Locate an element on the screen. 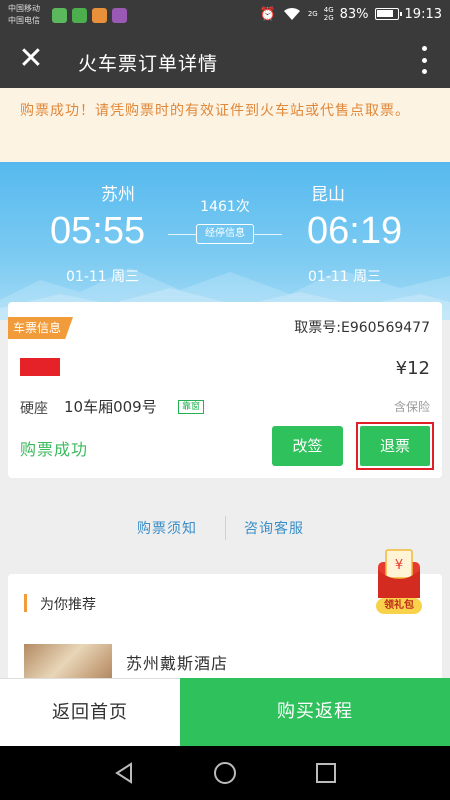  app-bar: ✕ 火车票订单详情 is located at coordinates (225, 60).